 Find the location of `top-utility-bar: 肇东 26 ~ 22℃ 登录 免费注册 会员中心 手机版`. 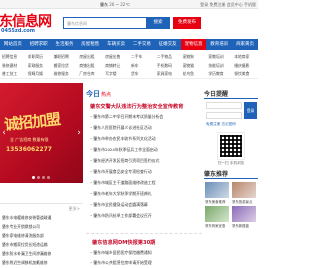

top-utility-bar: 肇东 26 ~ 22℃ 登录 免费注册 会员中心 手机版 is located at coordinates (129, 4).